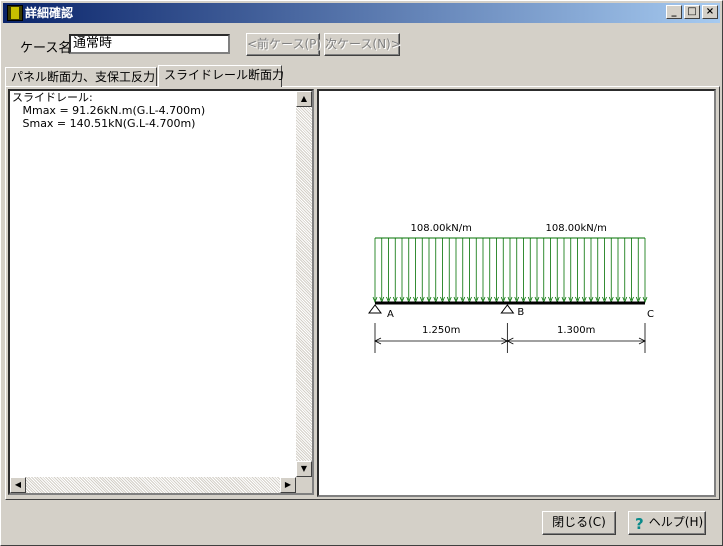 The width and height of the screenshot is (723, 546). Describe the element at coordinates (153, 485) in the screenshot. I see `horizontal-scrollbar: ◀ ▶` at that location.